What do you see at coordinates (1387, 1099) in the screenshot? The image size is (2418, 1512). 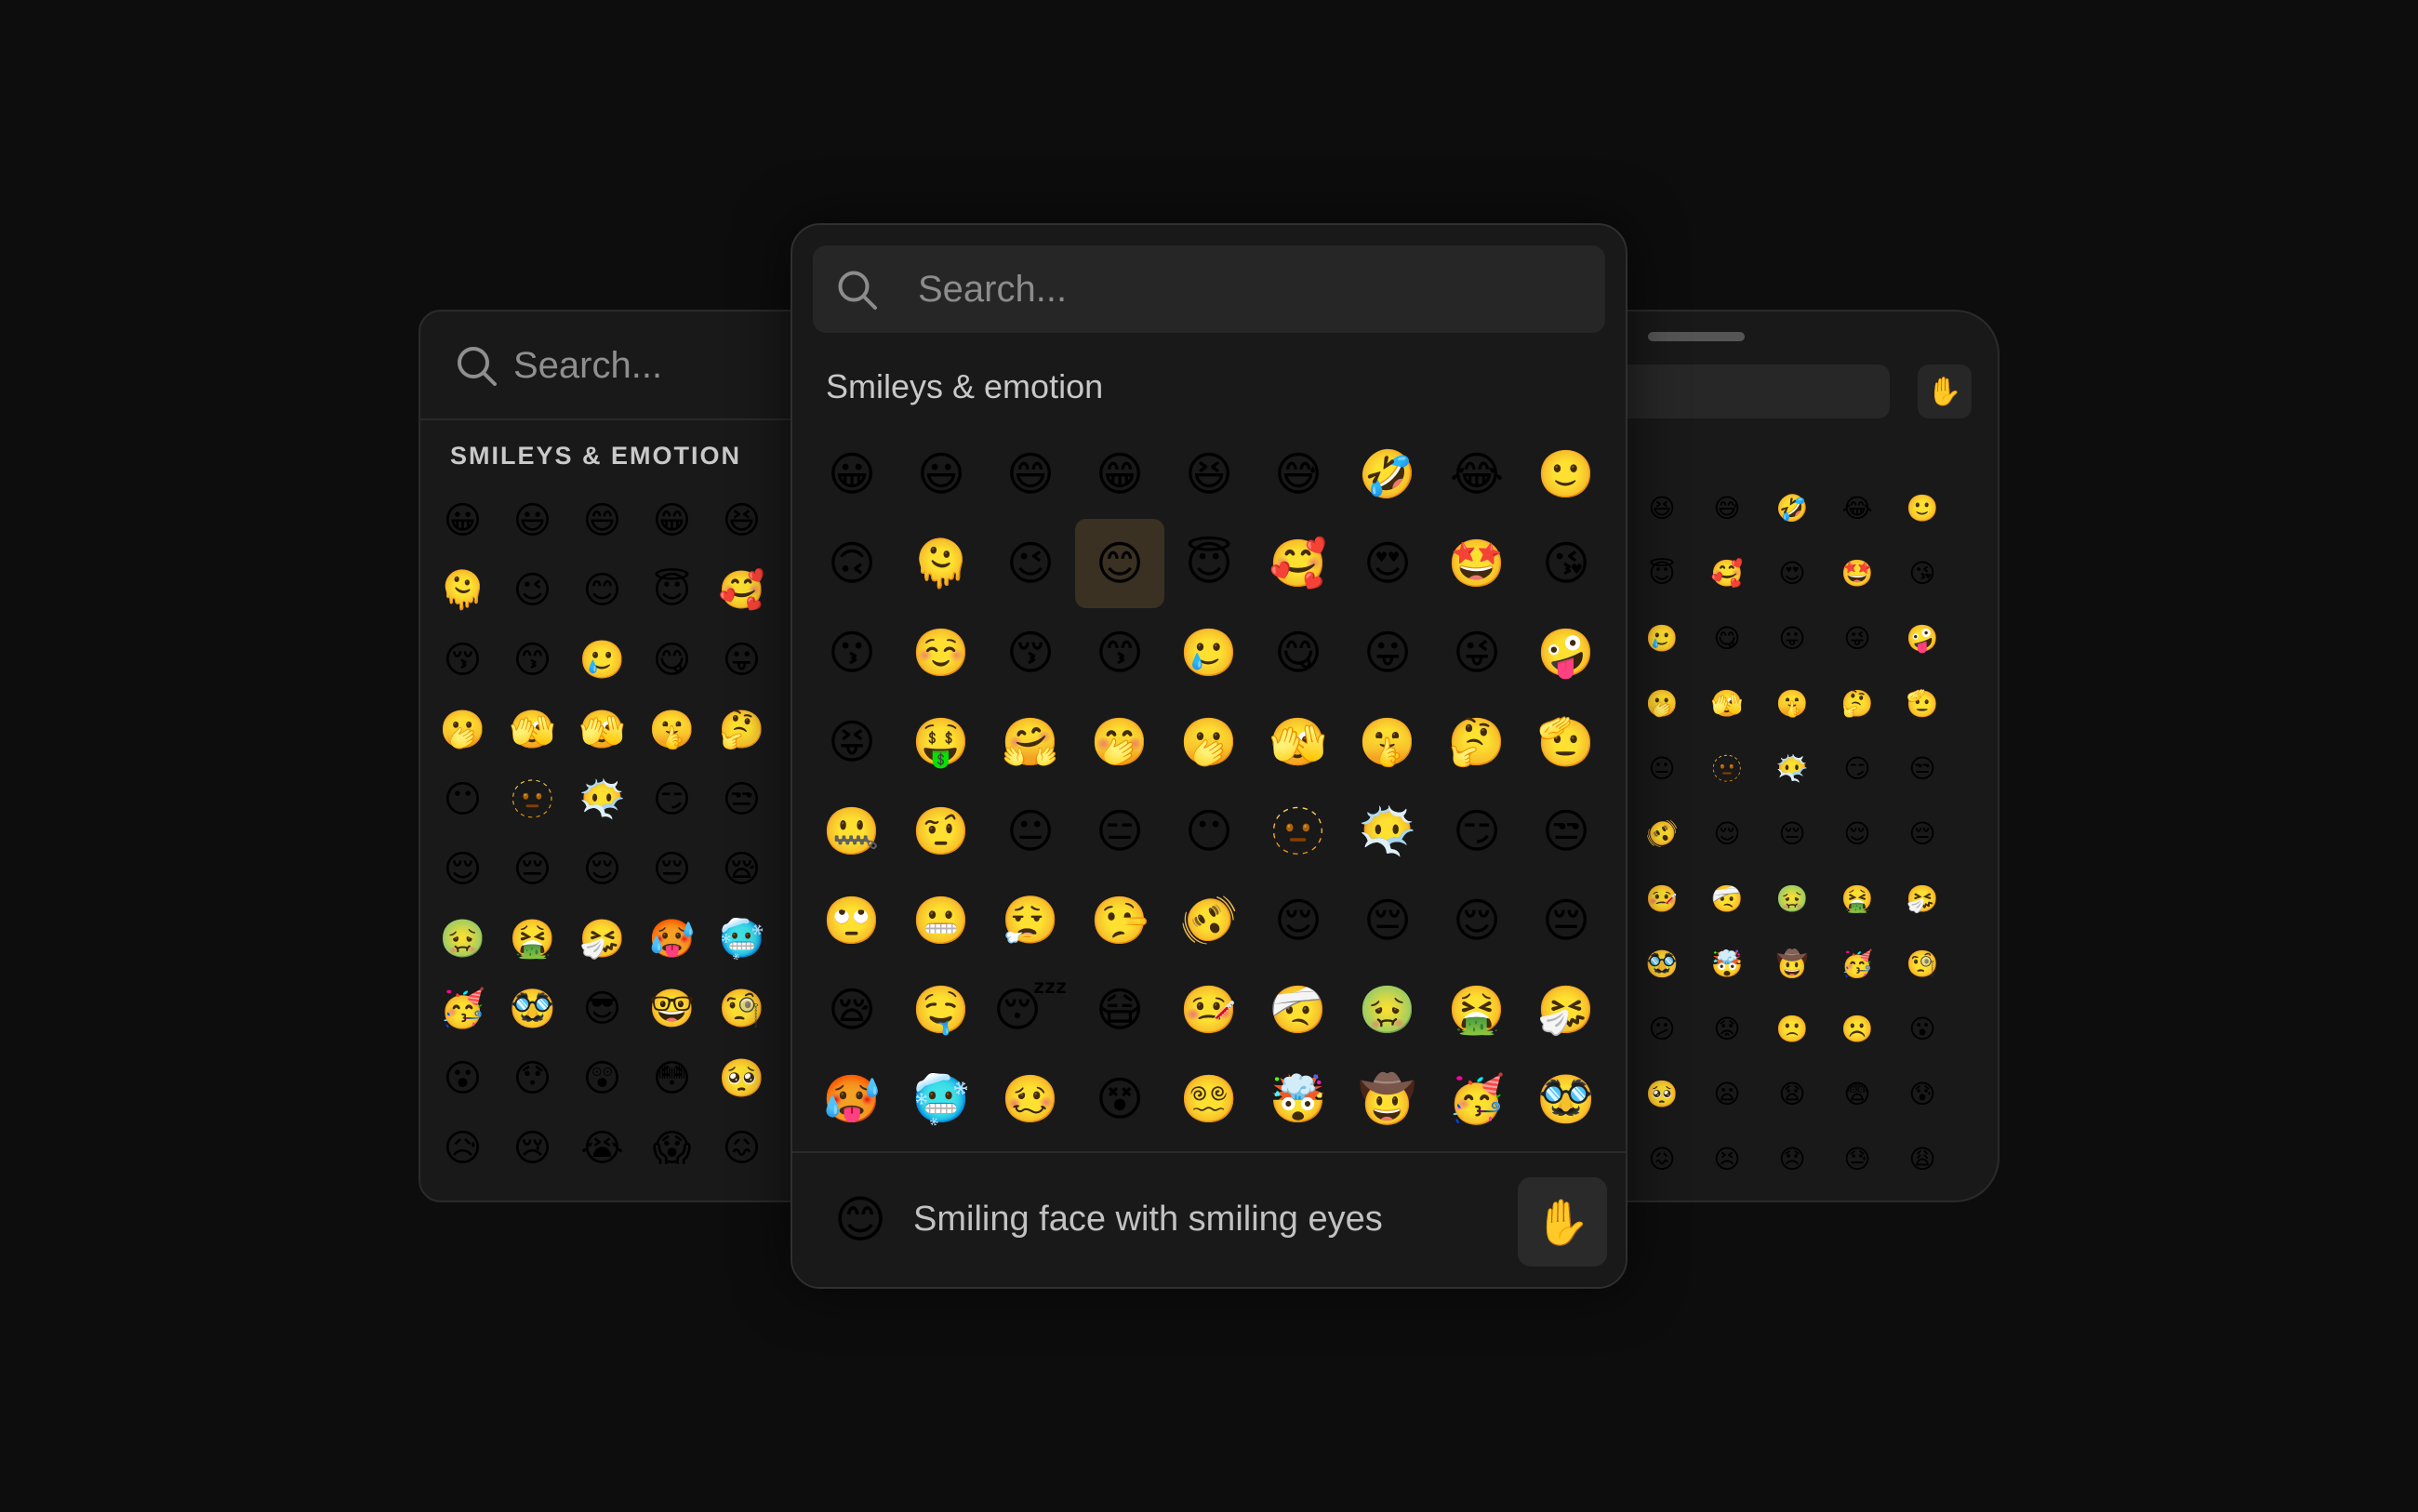 I see `emoji-cell: 🤠` at bounding box center [1387, 1099].